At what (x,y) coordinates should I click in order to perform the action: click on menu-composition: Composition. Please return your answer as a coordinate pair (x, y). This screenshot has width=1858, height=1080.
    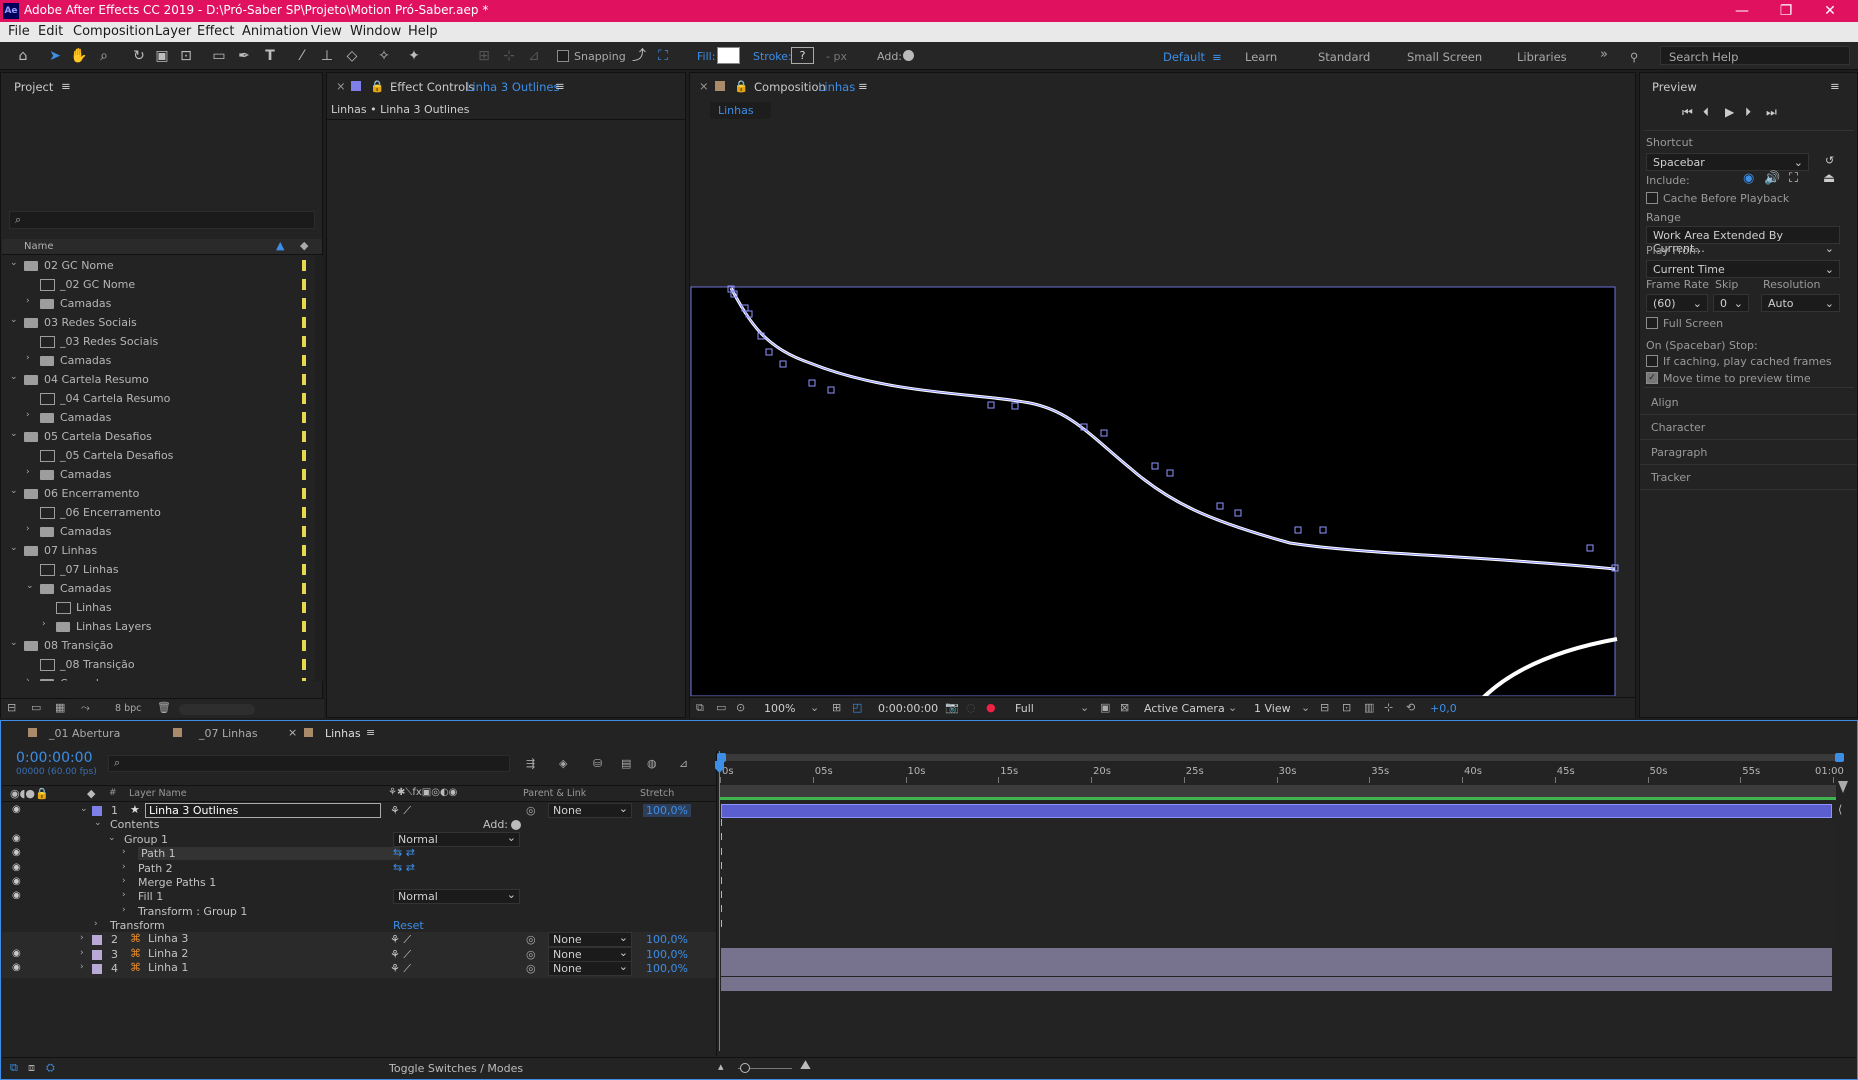
    Looking at the image, I should click on (113, 31).